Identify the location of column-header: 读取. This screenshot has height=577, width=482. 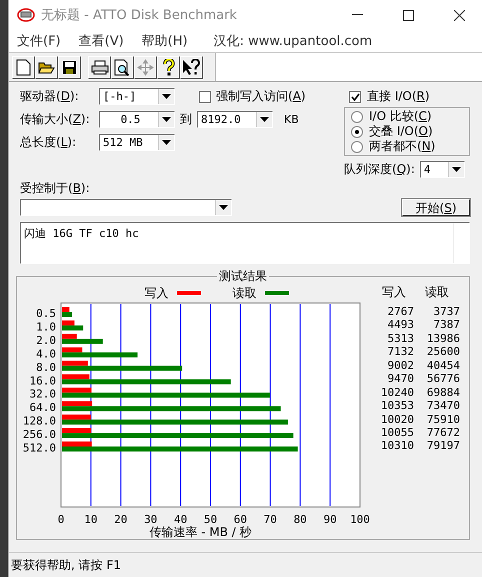
(437, 293).